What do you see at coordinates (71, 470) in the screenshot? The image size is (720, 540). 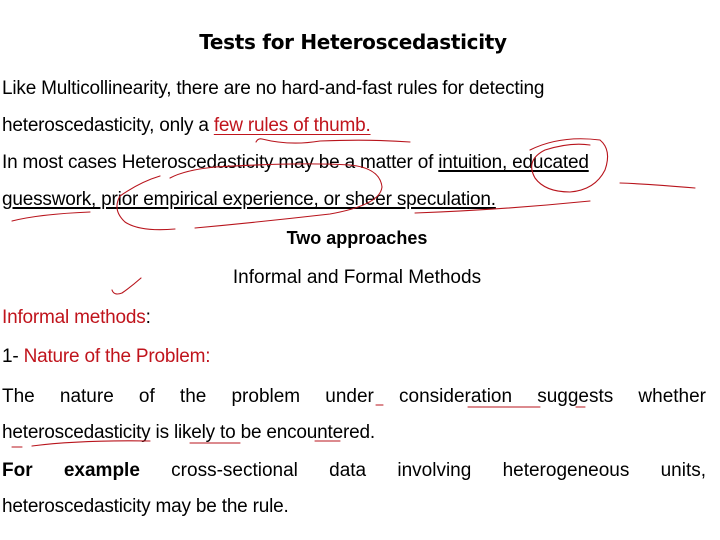 I see `example-bold-prefix: For example` at bounding box center [71, 470].